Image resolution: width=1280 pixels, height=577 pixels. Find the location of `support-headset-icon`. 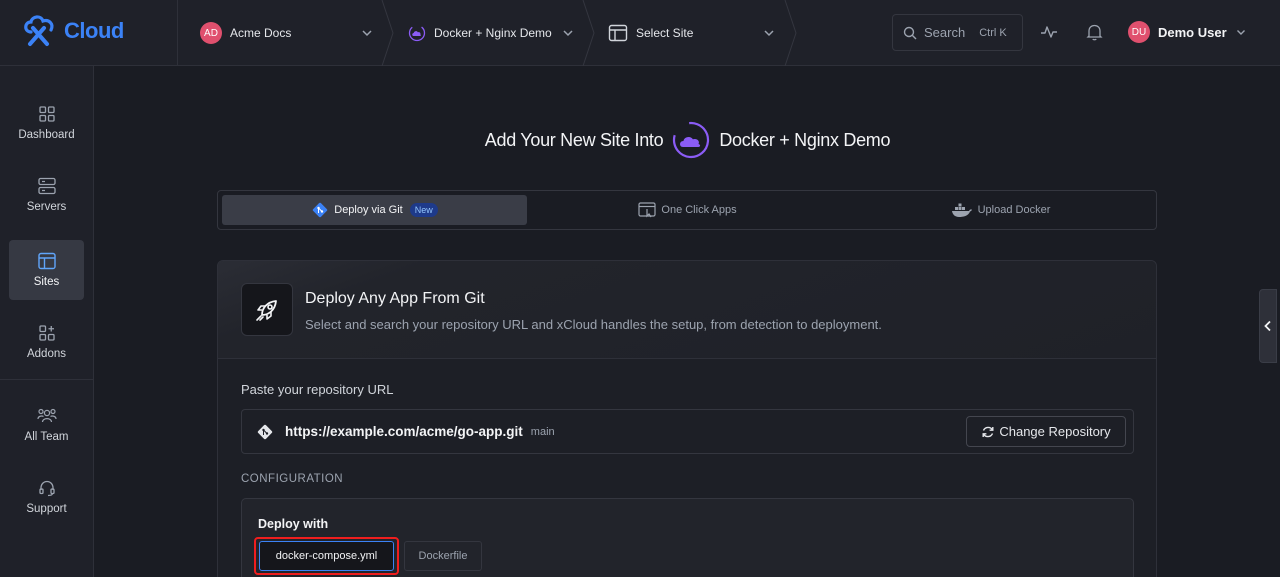

support-headset-icon is located at coordinates (46, 488).